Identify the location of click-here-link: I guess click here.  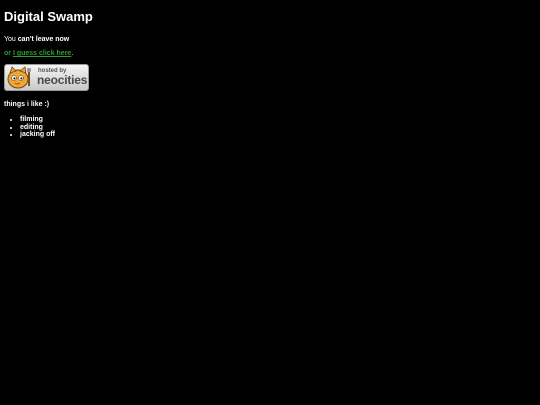
(42, 53).